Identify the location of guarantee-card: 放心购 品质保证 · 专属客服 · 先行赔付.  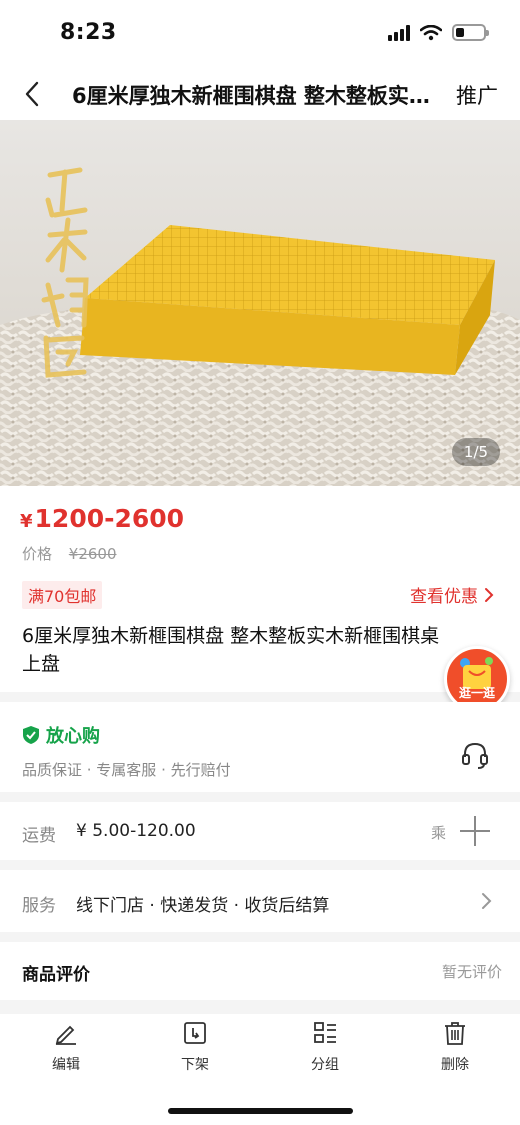
(260, 747).